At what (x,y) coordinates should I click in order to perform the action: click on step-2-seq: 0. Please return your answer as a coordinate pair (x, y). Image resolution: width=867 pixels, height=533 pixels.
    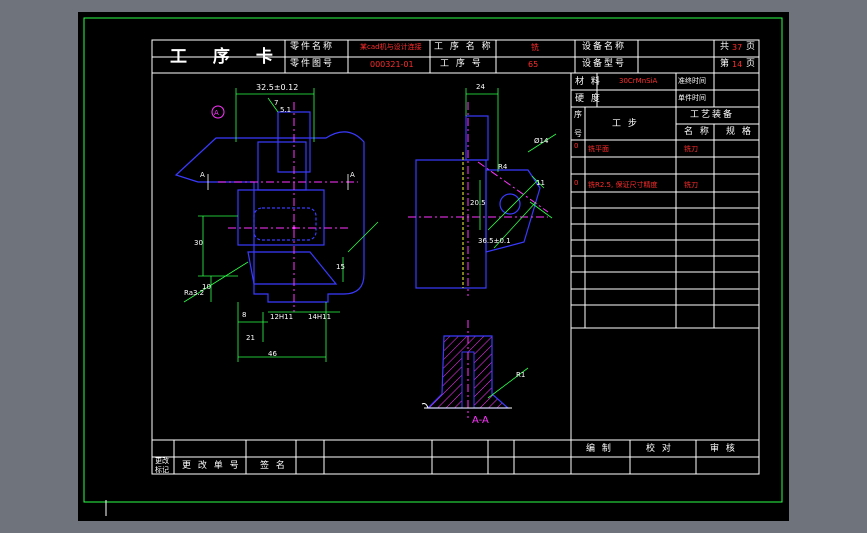
    Looking at the image, I should click on (576, 183).